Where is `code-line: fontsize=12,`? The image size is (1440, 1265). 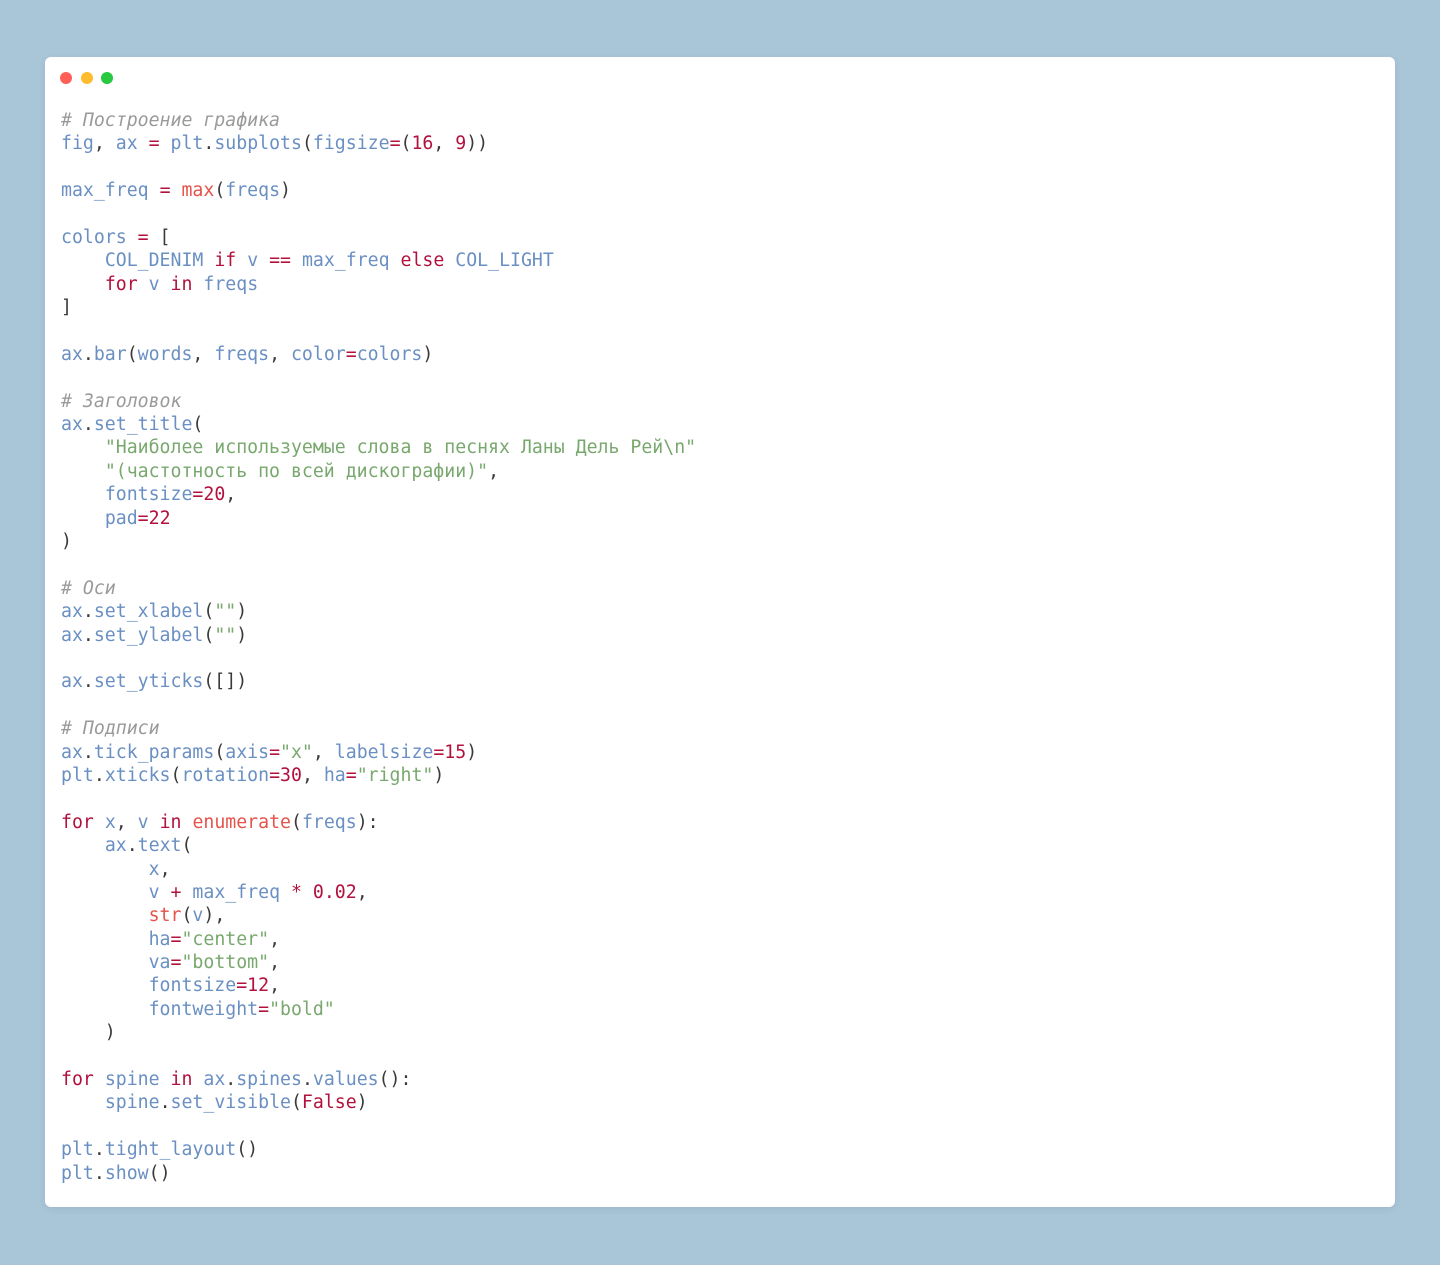
code-line: fontsize=12, is located at coordinates (378, 985).